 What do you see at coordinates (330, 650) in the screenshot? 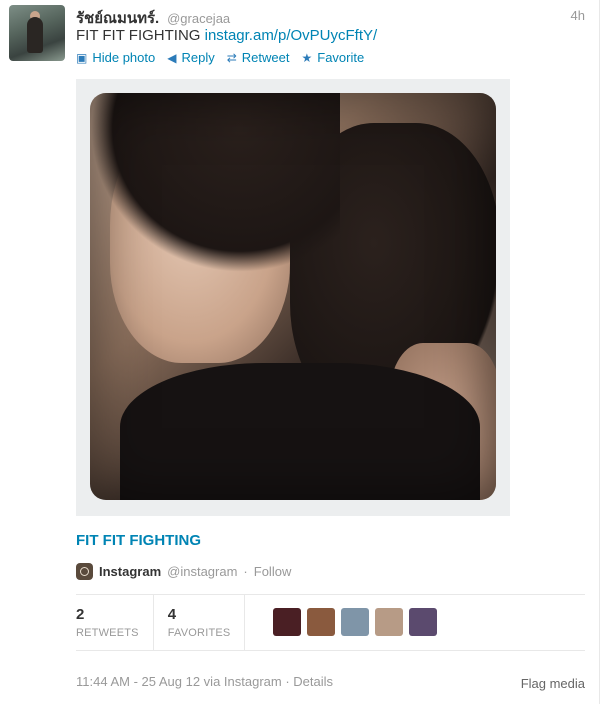
I see `divider` at bounding box center [330, 650].